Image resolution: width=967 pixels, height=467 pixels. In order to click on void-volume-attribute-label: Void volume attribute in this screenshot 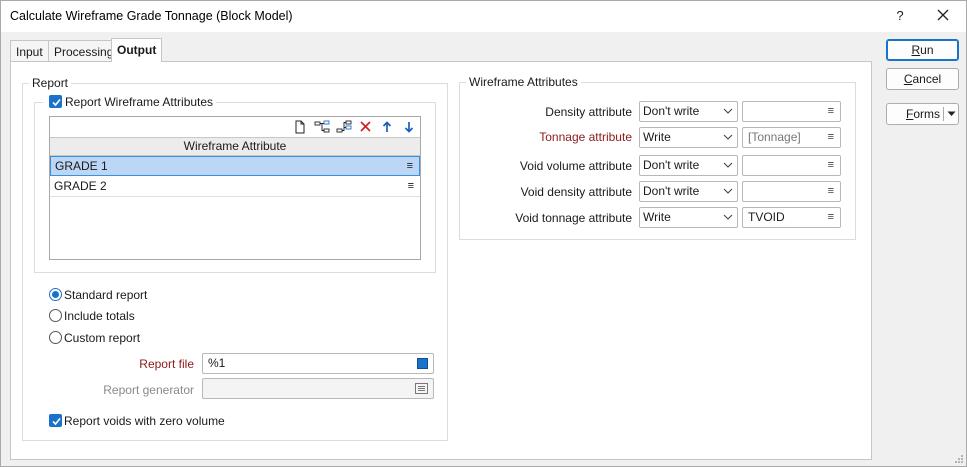, I will do `click(575, 166)`.